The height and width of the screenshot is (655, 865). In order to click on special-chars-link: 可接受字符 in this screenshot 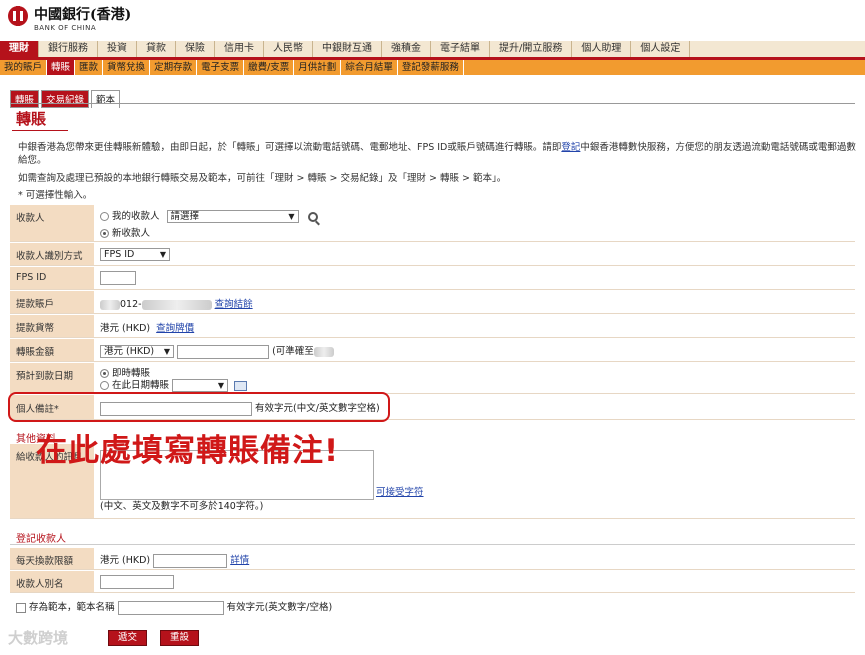, I will do `click(400, 492)`.